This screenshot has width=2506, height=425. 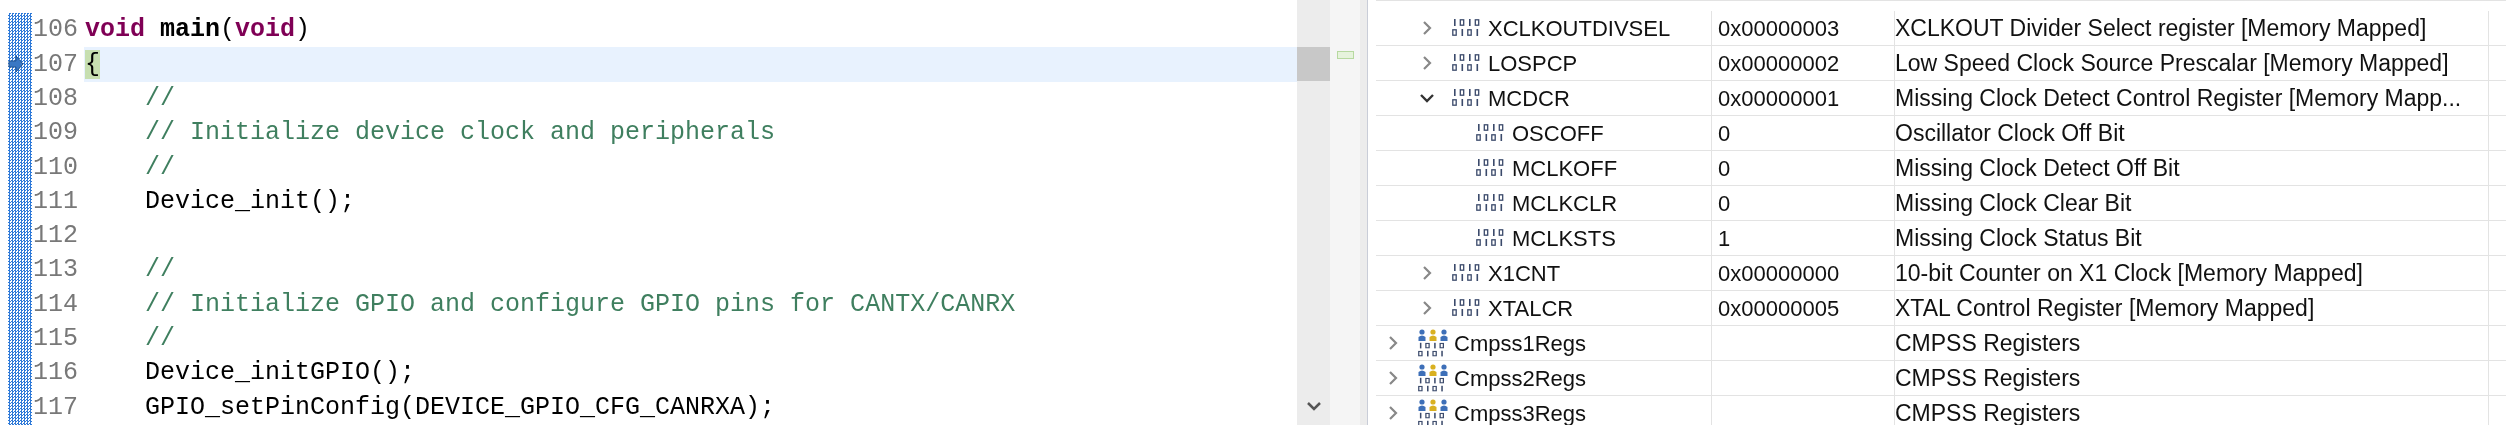 I want to click on register-value: 0x00000005, so click(x=1779, y=308).